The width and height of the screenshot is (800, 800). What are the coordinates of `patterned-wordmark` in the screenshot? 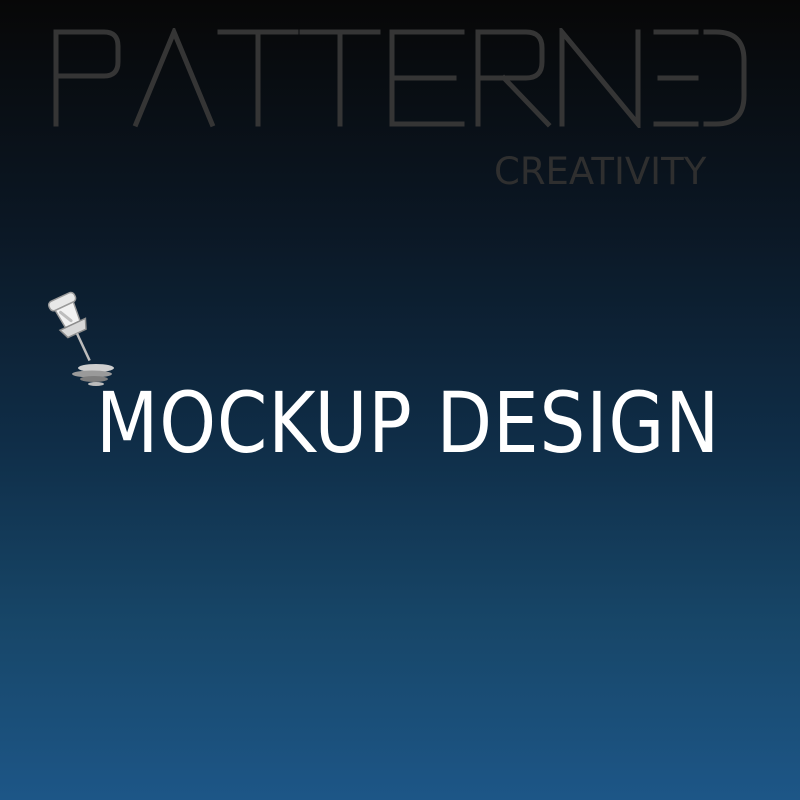 It's located at (400, 78).